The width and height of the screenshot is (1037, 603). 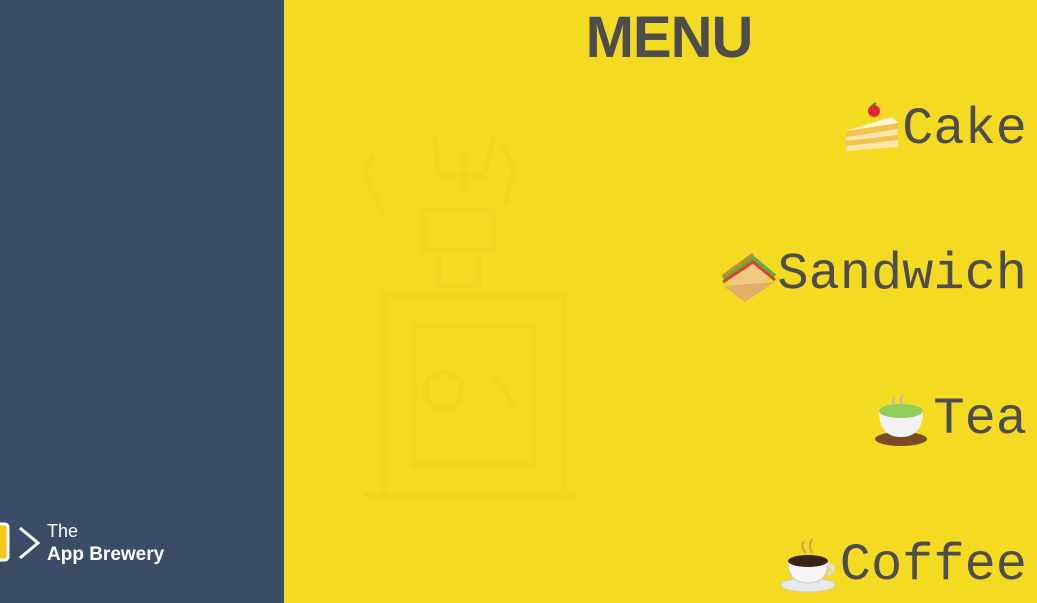 I want to click on menu-item-tea: Tea, so click(x=950, y=419).